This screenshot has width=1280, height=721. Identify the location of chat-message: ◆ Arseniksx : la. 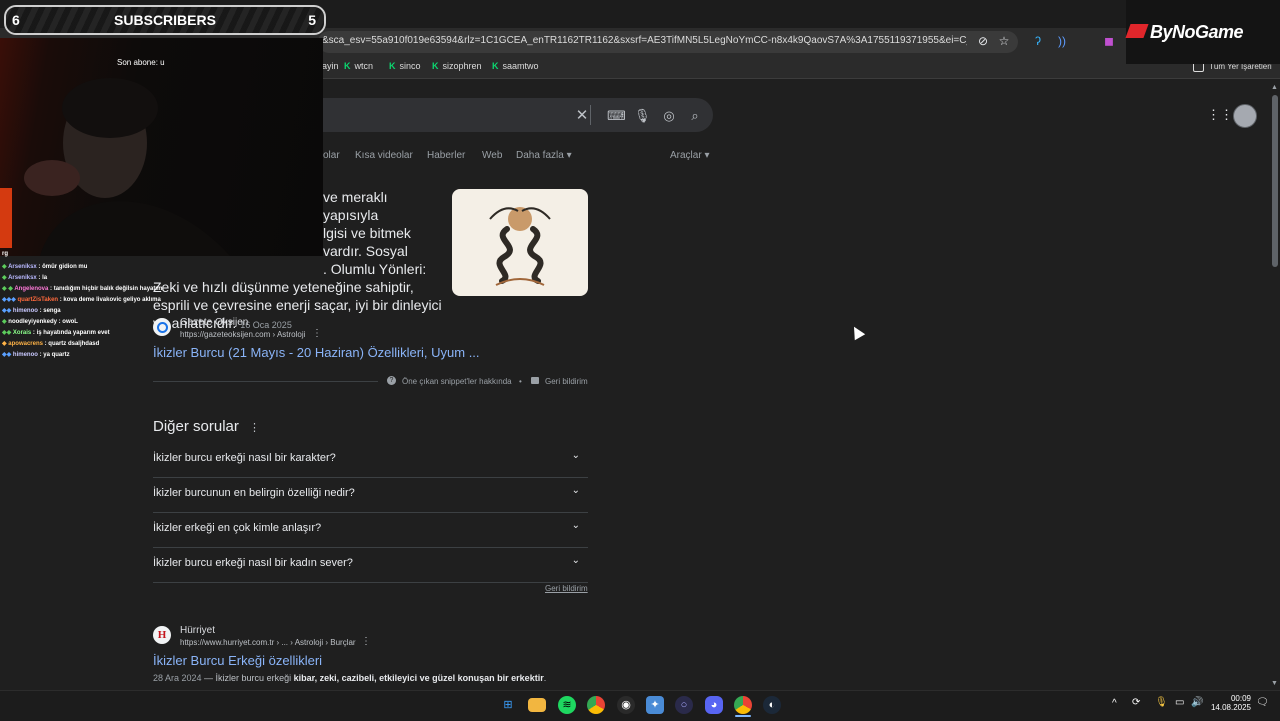
(25, 278).